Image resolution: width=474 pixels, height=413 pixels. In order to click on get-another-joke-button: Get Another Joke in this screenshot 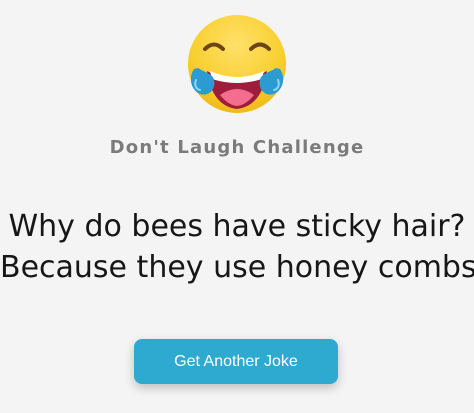, I will do `click(236, 361)`.